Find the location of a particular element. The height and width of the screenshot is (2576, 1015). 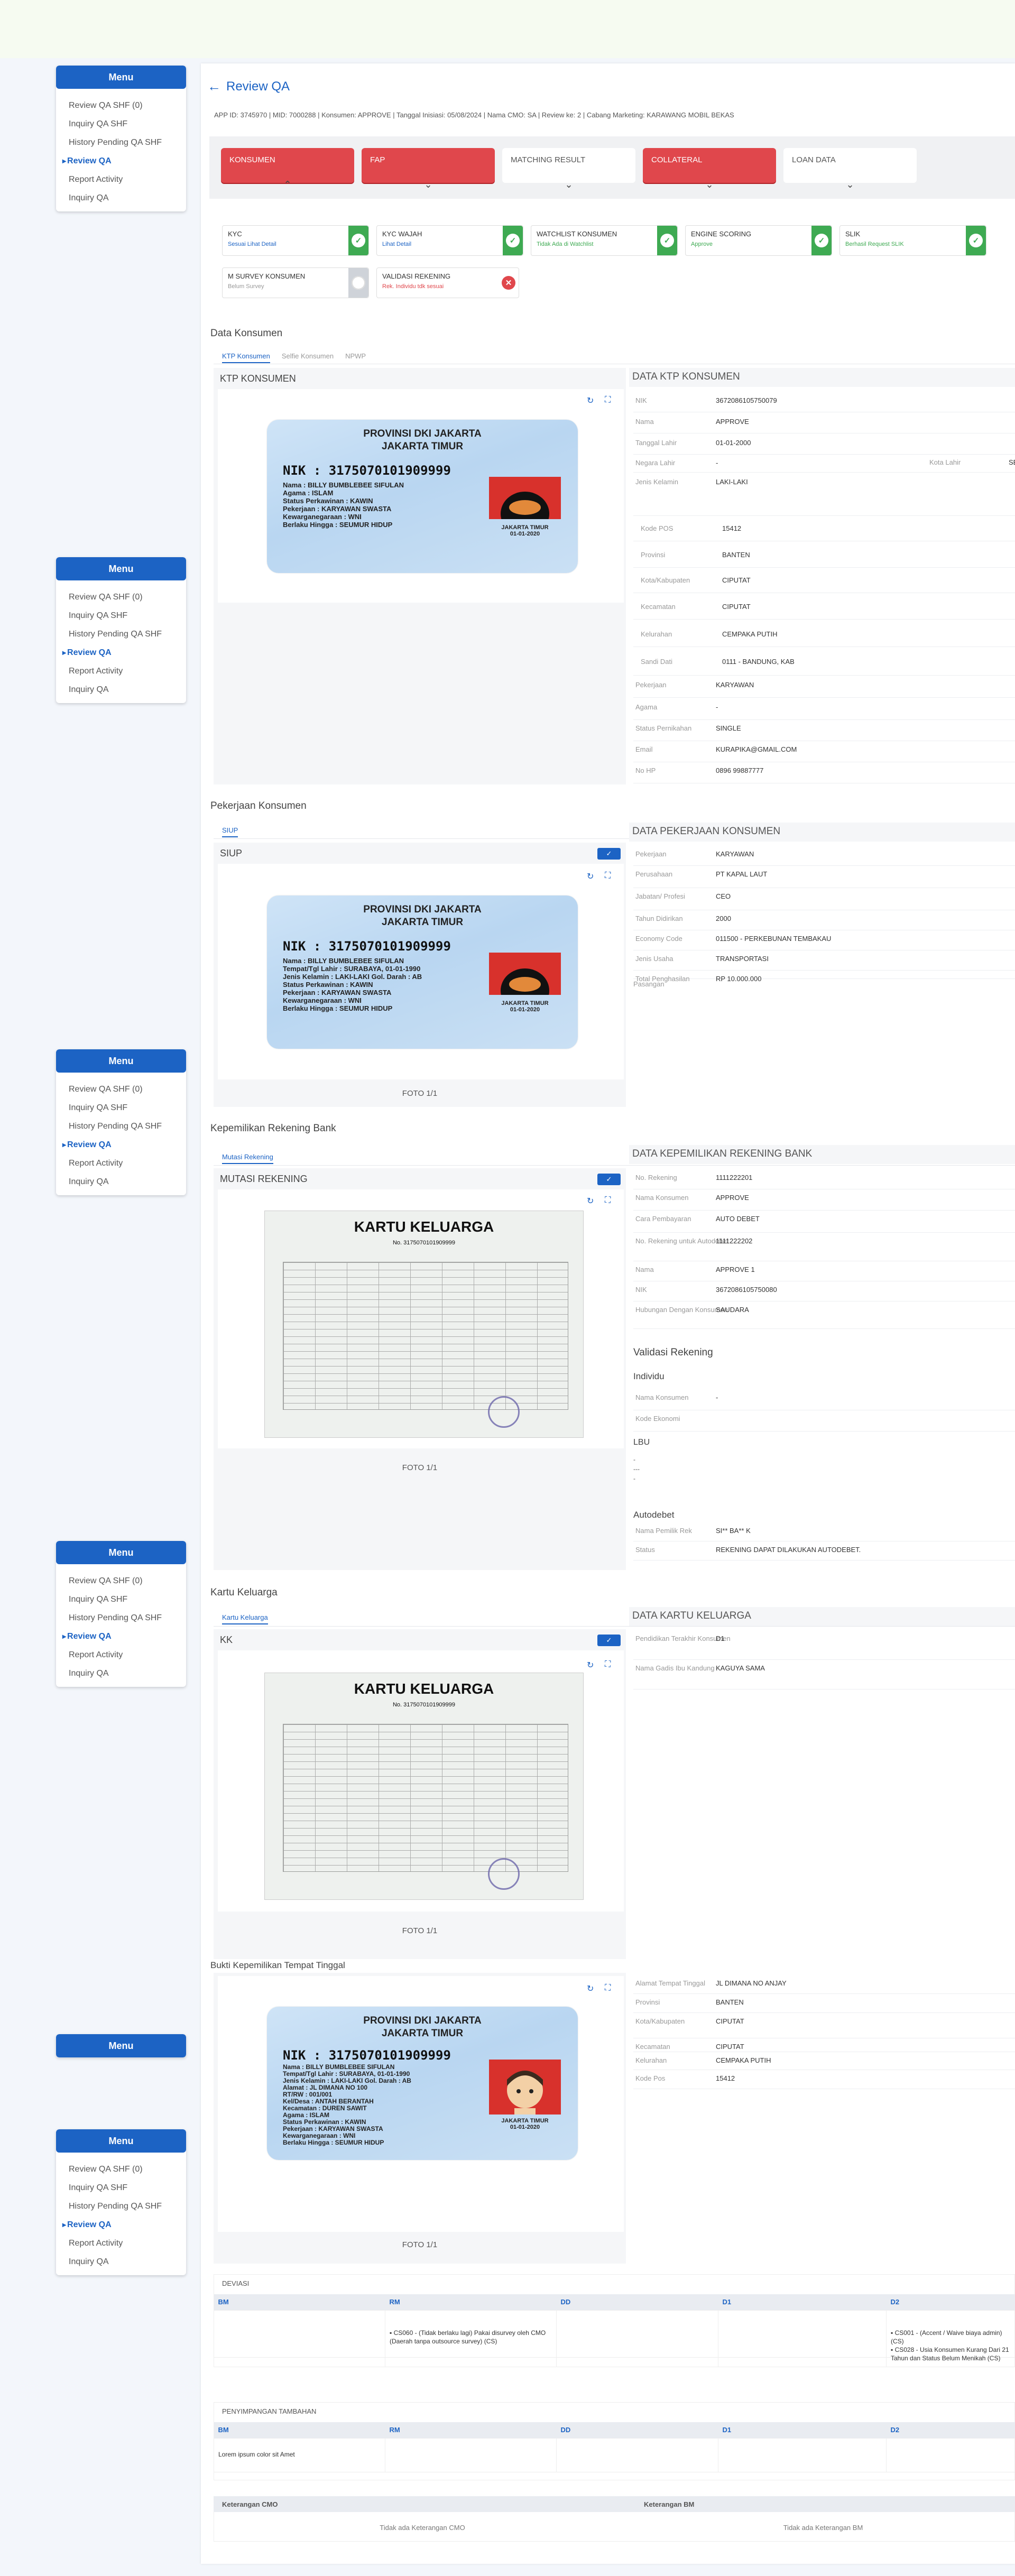

field-value: KARYAWAN is located at coordinates (735, 685).